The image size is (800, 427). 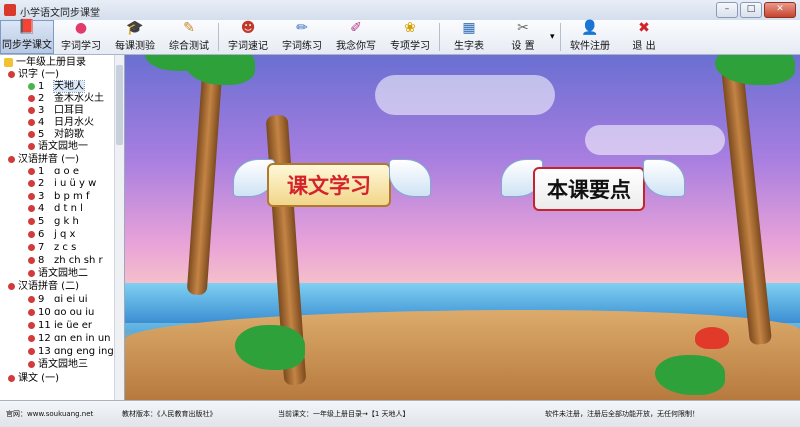 I want to click on tree-scrollbar, so click(x=119, y=227).